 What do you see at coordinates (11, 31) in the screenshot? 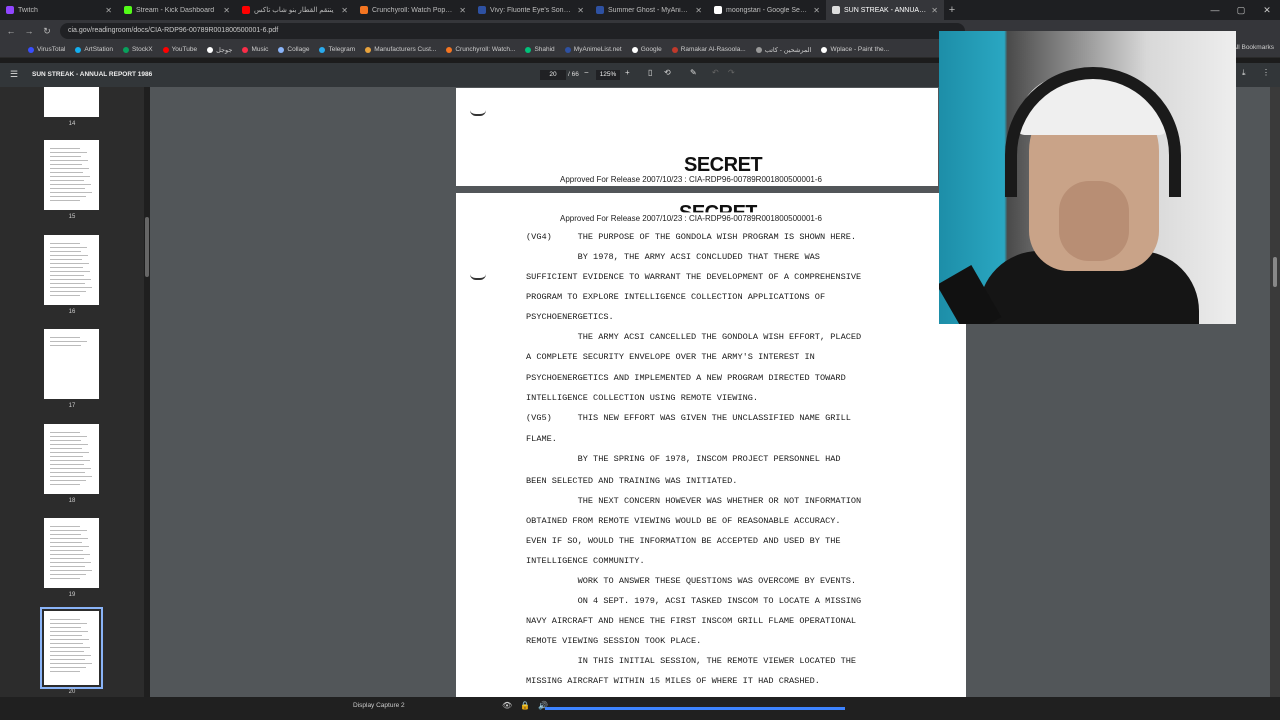
I see `back-icon: ←` at bounding box center [11, 31].